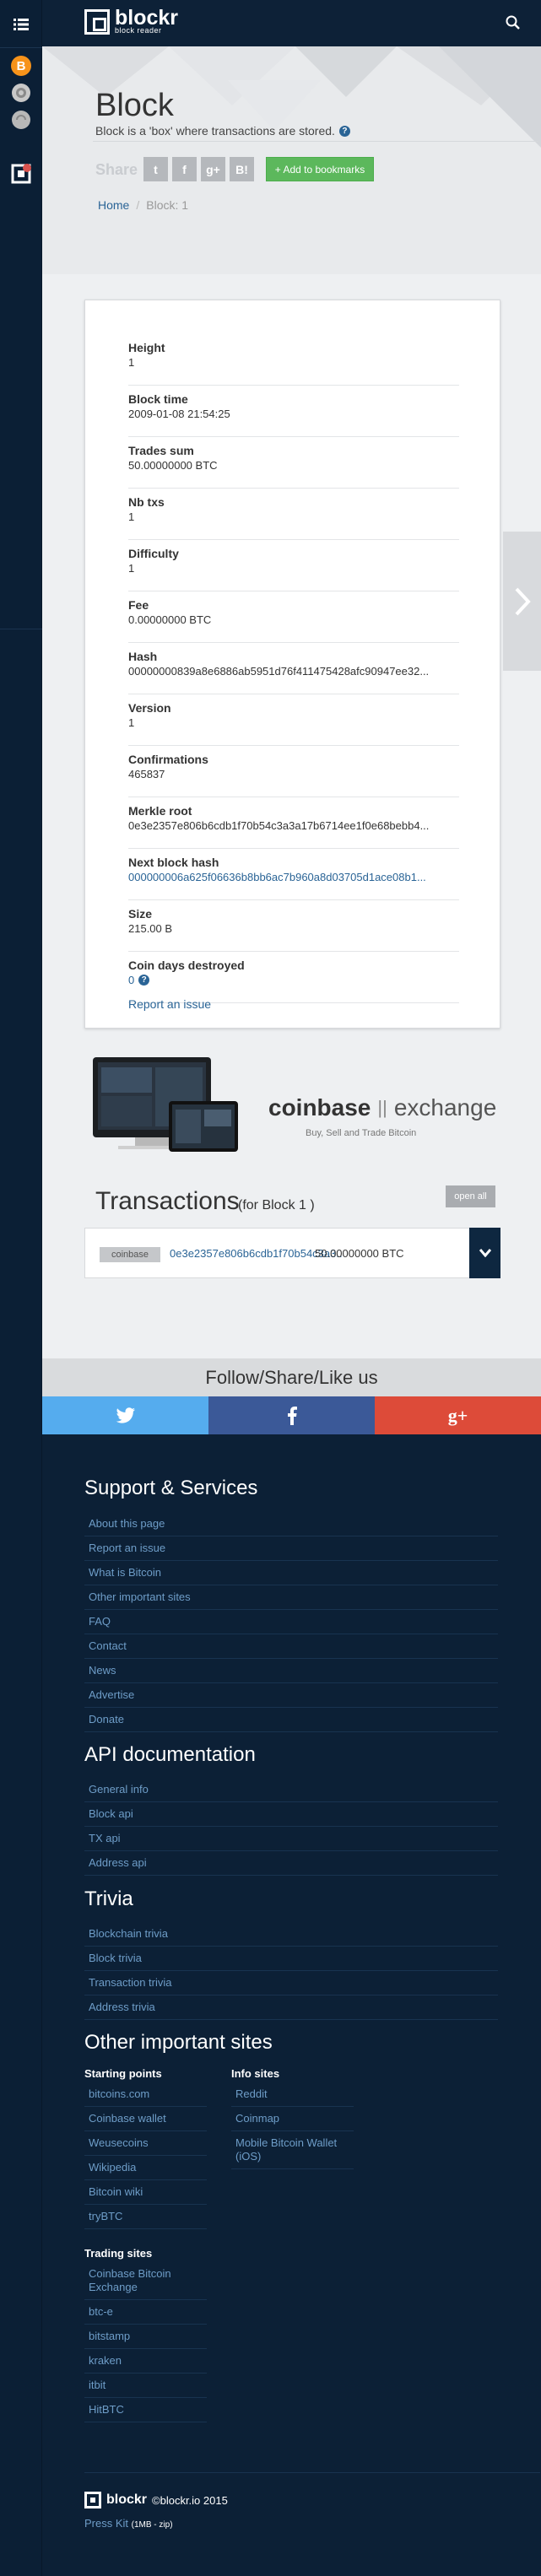 The height and width of the screenshot is (2576, 541). Describe the element at coordinates (513, 22) in the screenshot. I see `search-icon` at that location.